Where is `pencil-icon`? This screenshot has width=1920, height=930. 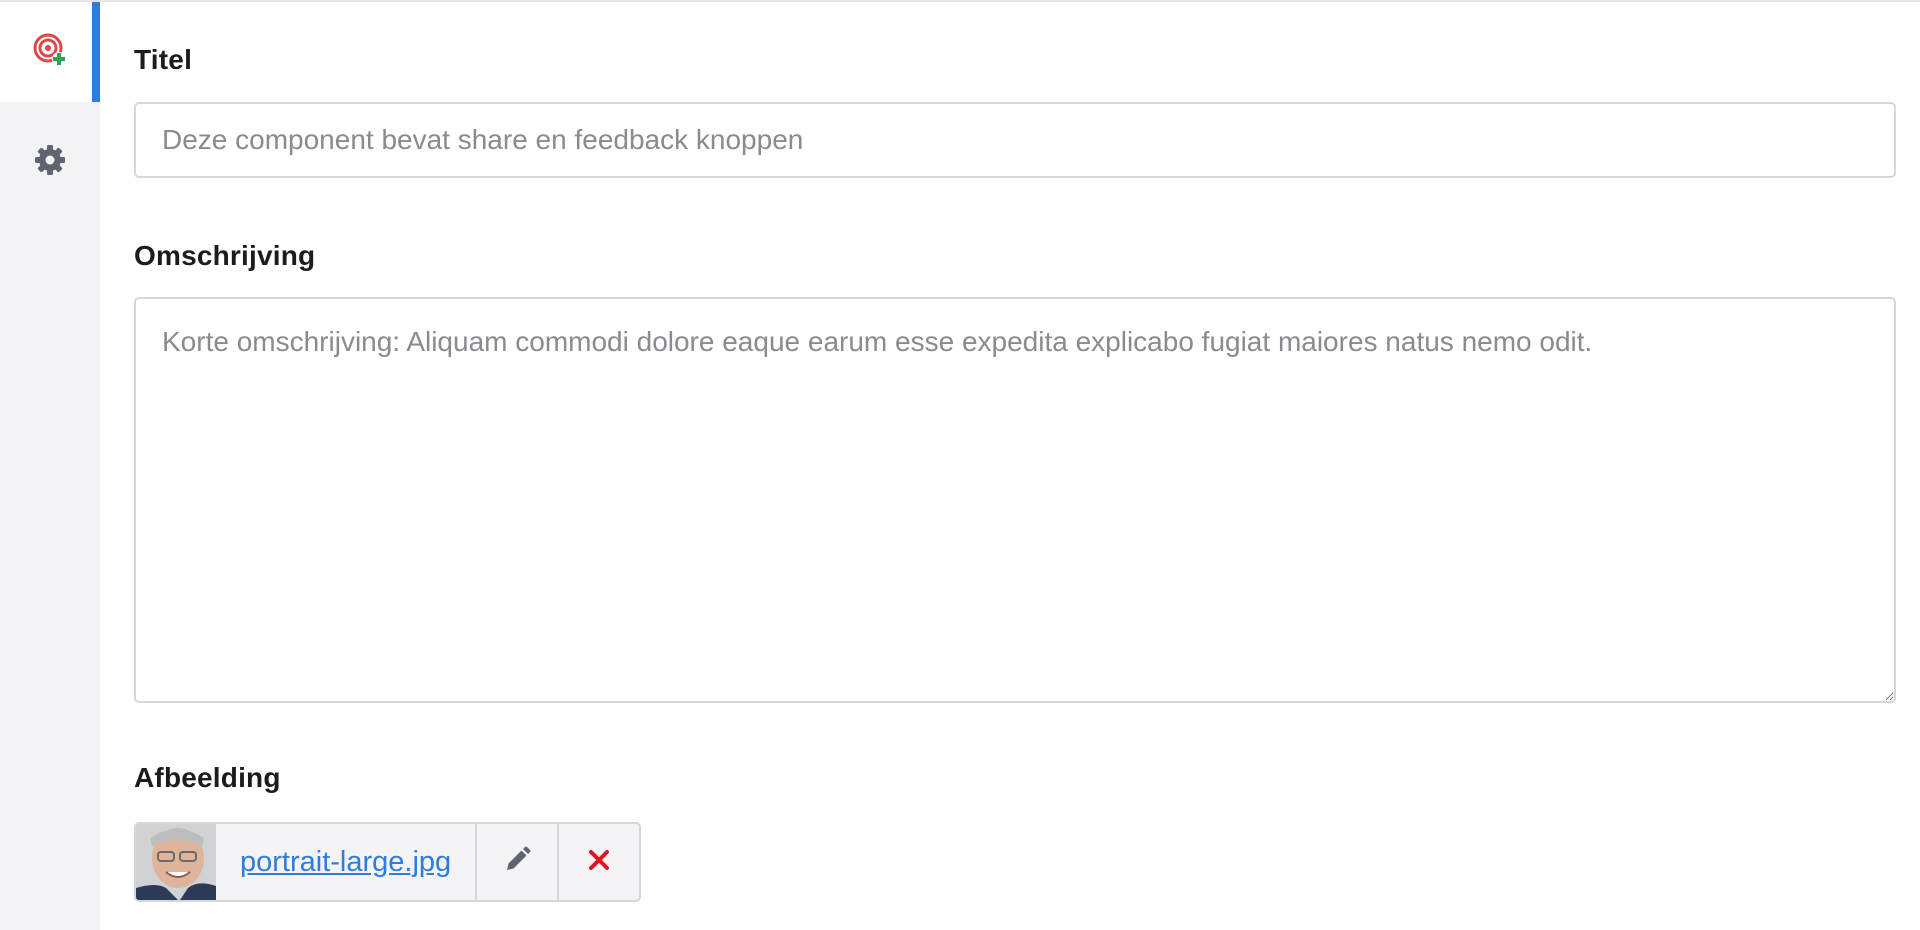 pencil-icon is located at coordinates (517, 862).